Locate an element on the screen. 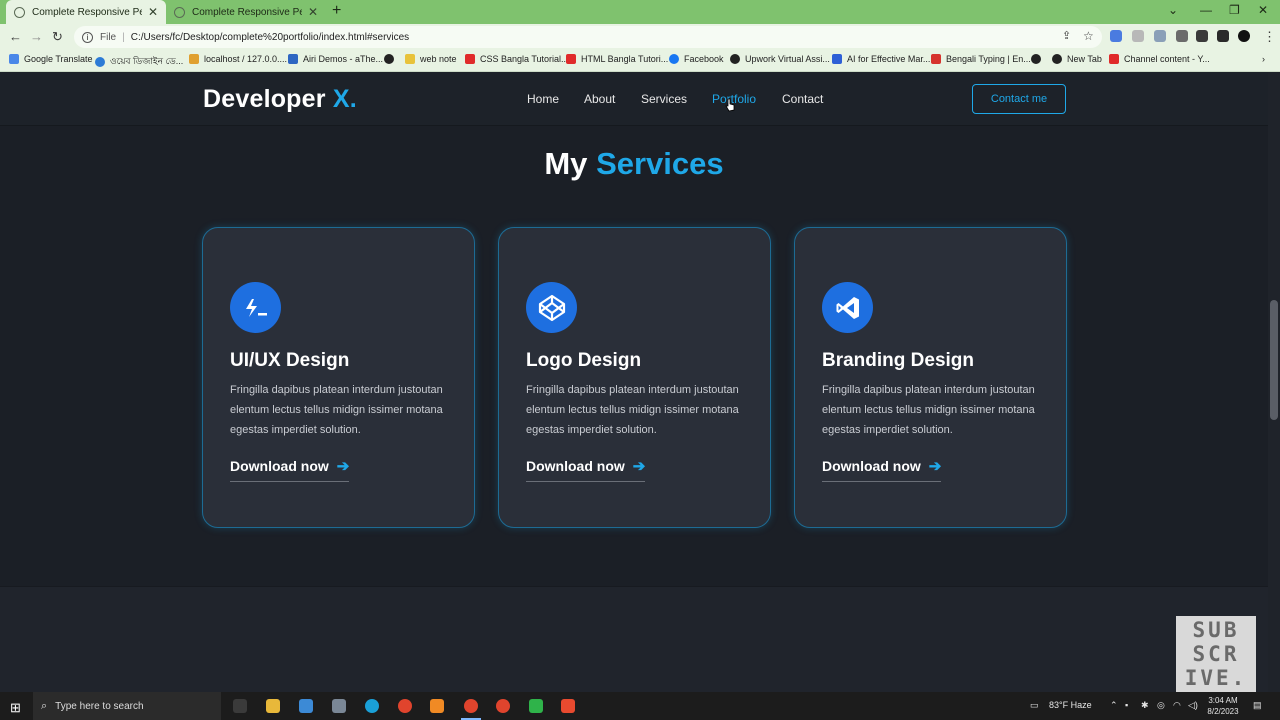 This screenshot has width=1280, height=720. task-view-icon is located at coordinates (240, 706).